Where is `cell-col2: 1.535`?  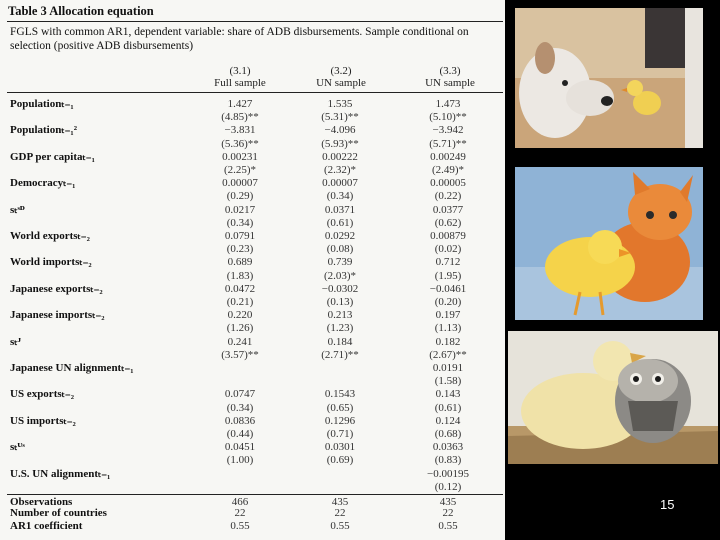 cell-col2: 1.535 is located at coordinates (340, 104).